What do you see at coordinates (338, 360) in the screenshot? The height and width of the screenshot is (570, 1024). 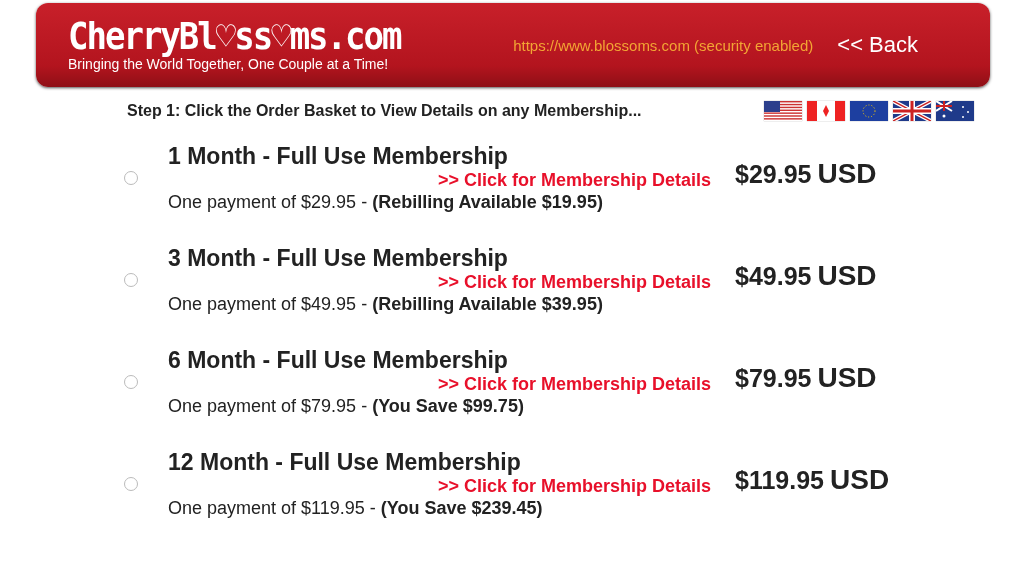 I see `plan-title: 6 Month - Full Use Membership` at bounding box center [338, 360].